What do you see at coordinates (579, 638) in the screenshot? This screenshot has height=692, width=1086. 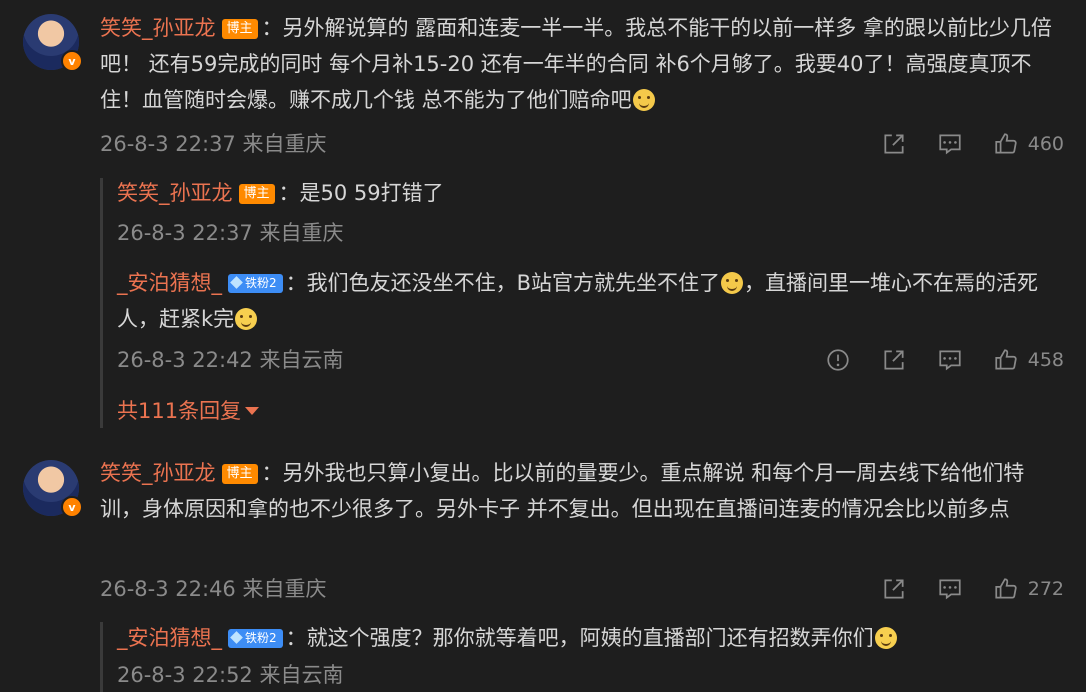 I see `reply-text: ：就这个强度？那你就等着吧，阿姨的直播部门还有招数弄你们` at bounding box center [579, 638].